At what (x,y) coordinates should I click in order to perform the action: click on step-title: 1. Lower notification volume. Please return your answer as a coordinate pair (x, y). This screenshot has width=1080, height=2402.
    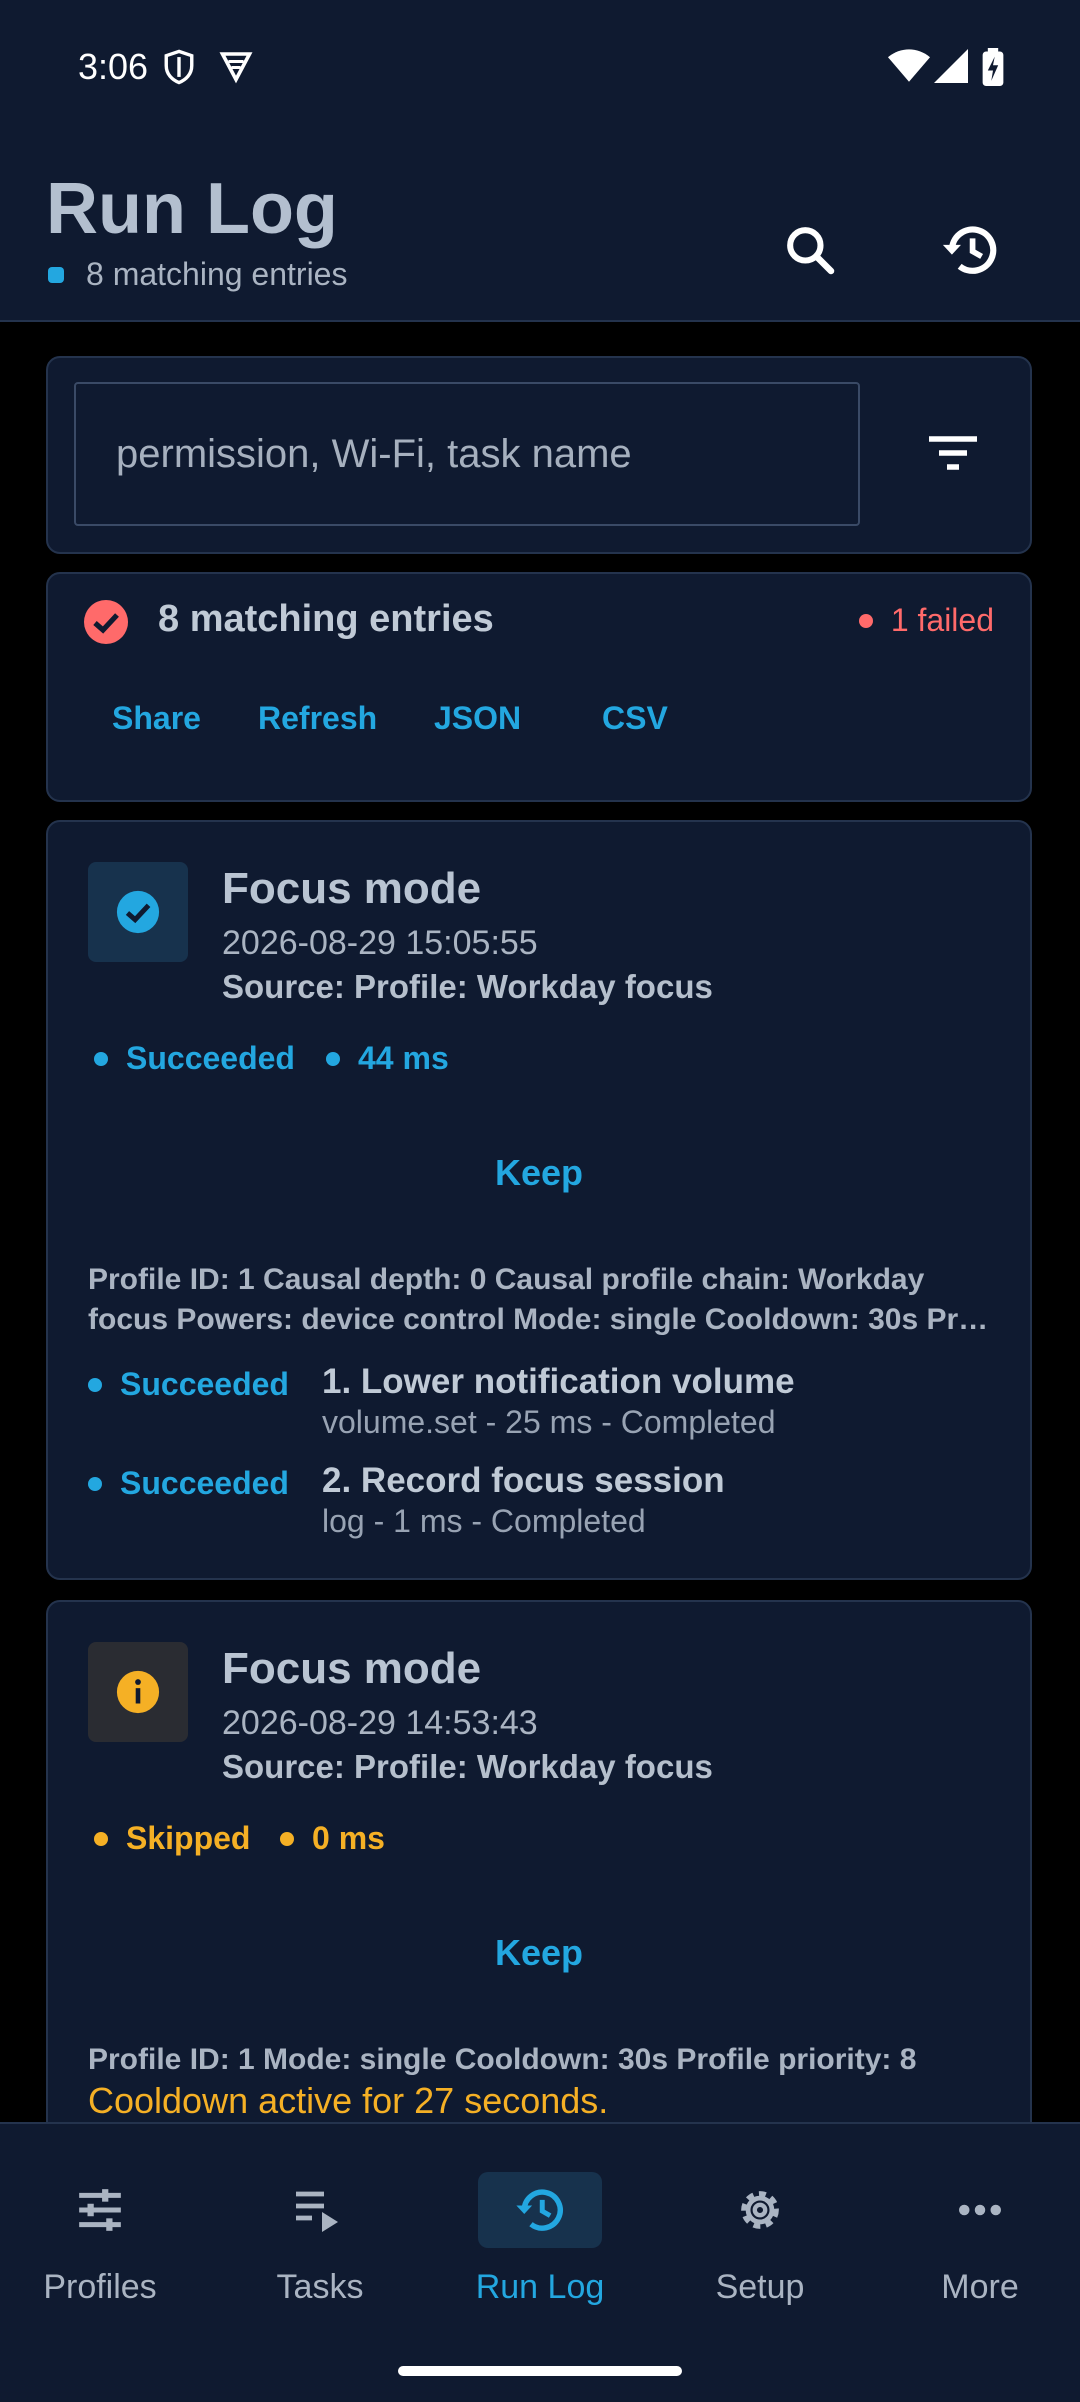
    Looking at the image, I should click on (558, 1381).